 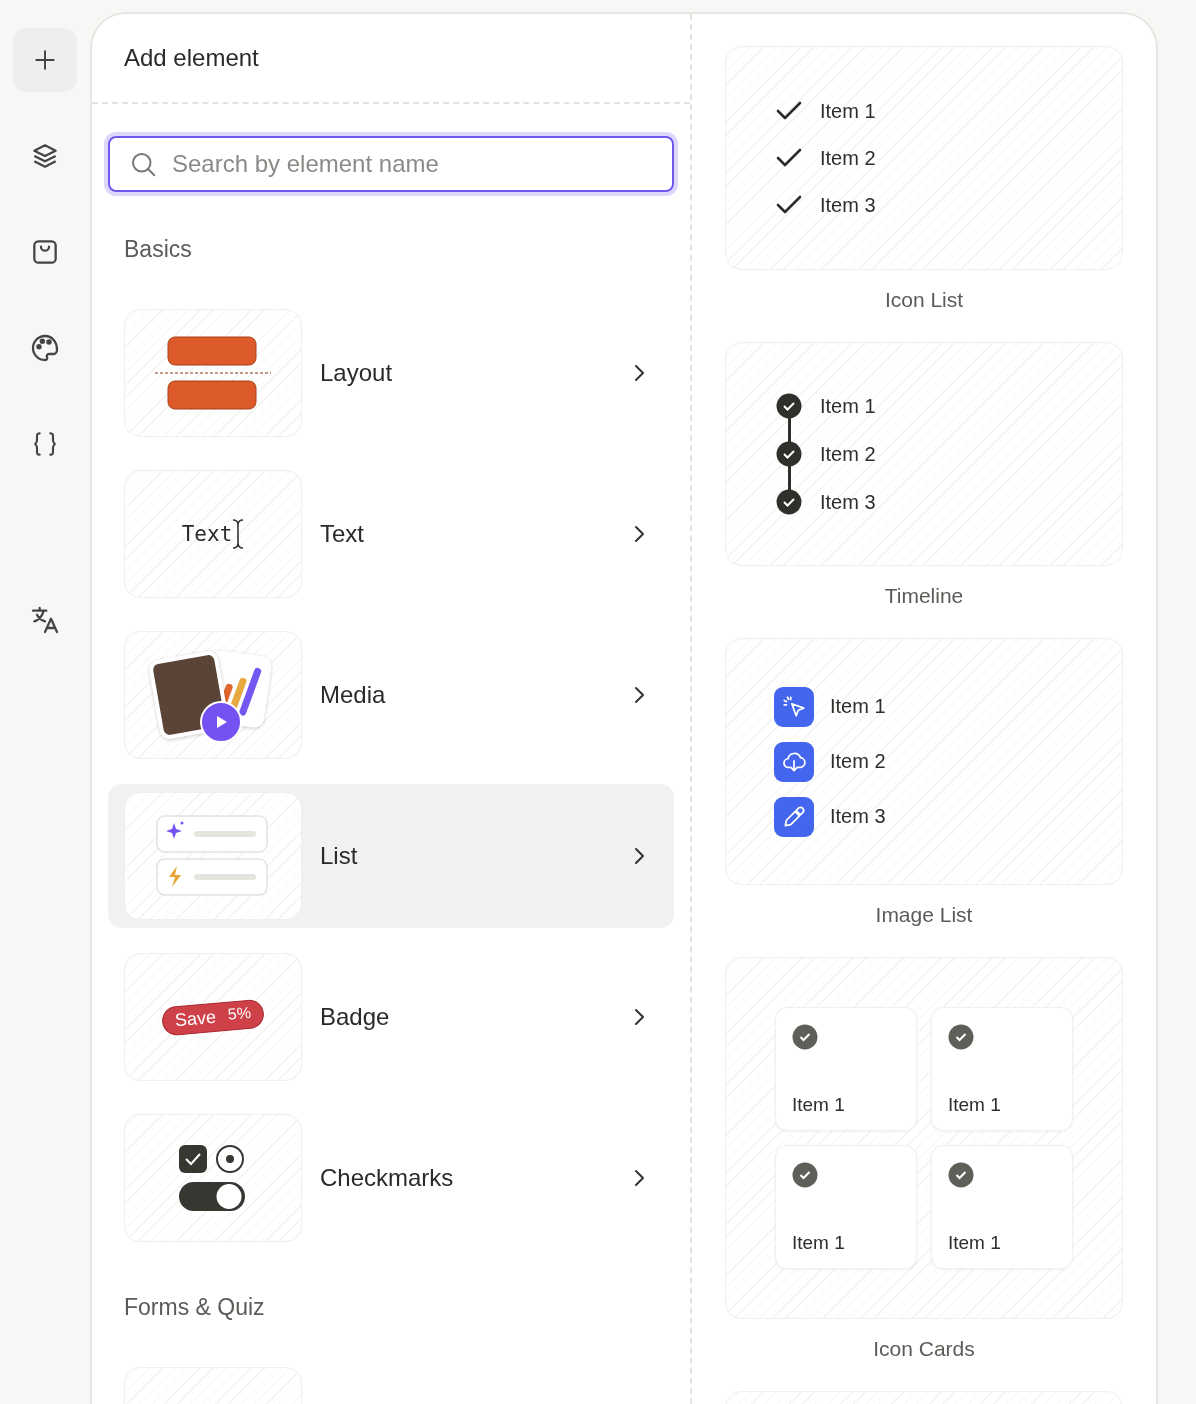 I want to click on search-field: Search by element name, so click(x=412, y=164).